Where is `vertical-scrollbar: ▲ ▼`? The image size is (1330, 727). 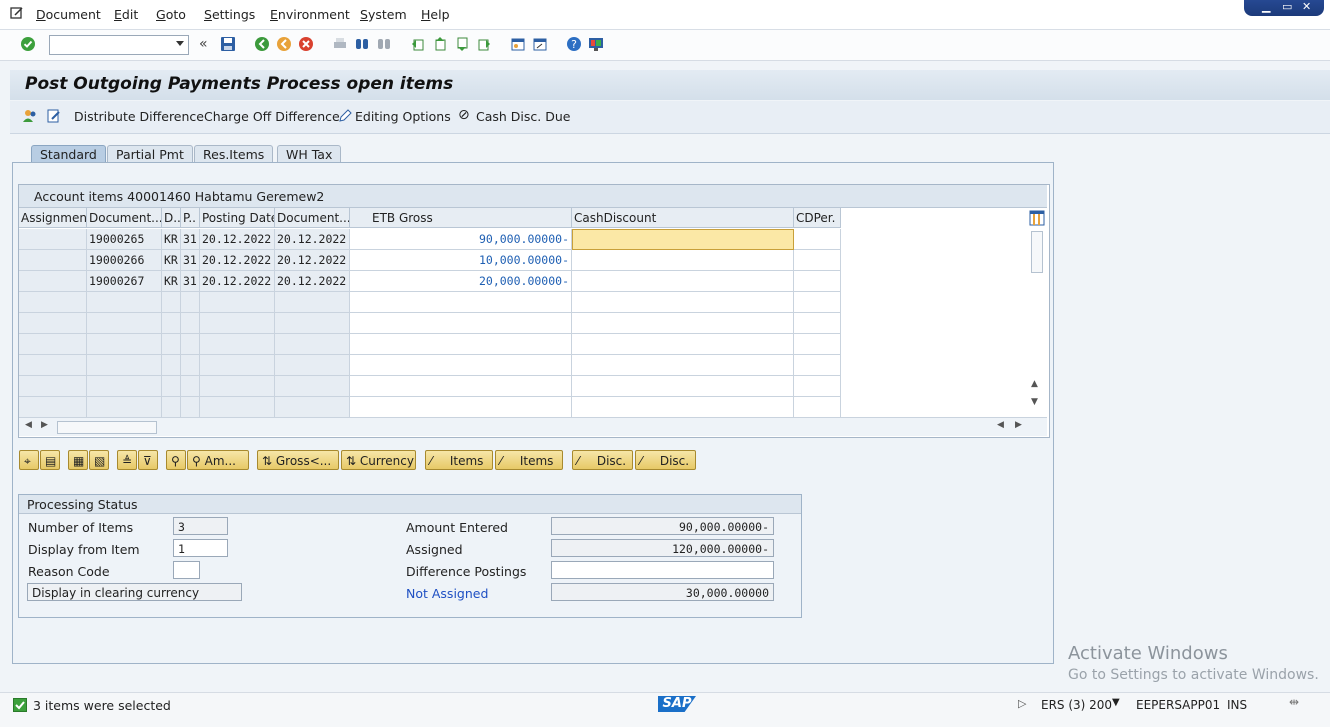 vertical-scrollbar: ▲ ▼ is located at coordinates (1036, 322).